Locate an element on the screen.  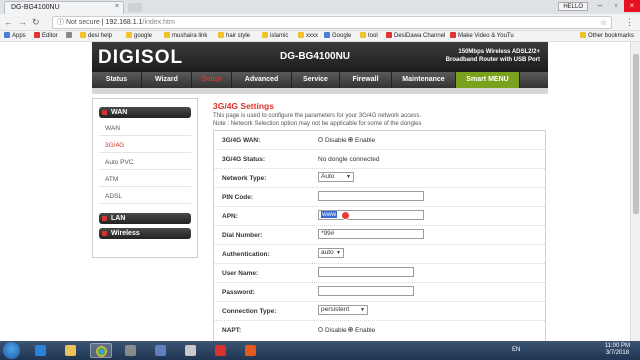
nav-status: Status is located at coordinates (117, 80).